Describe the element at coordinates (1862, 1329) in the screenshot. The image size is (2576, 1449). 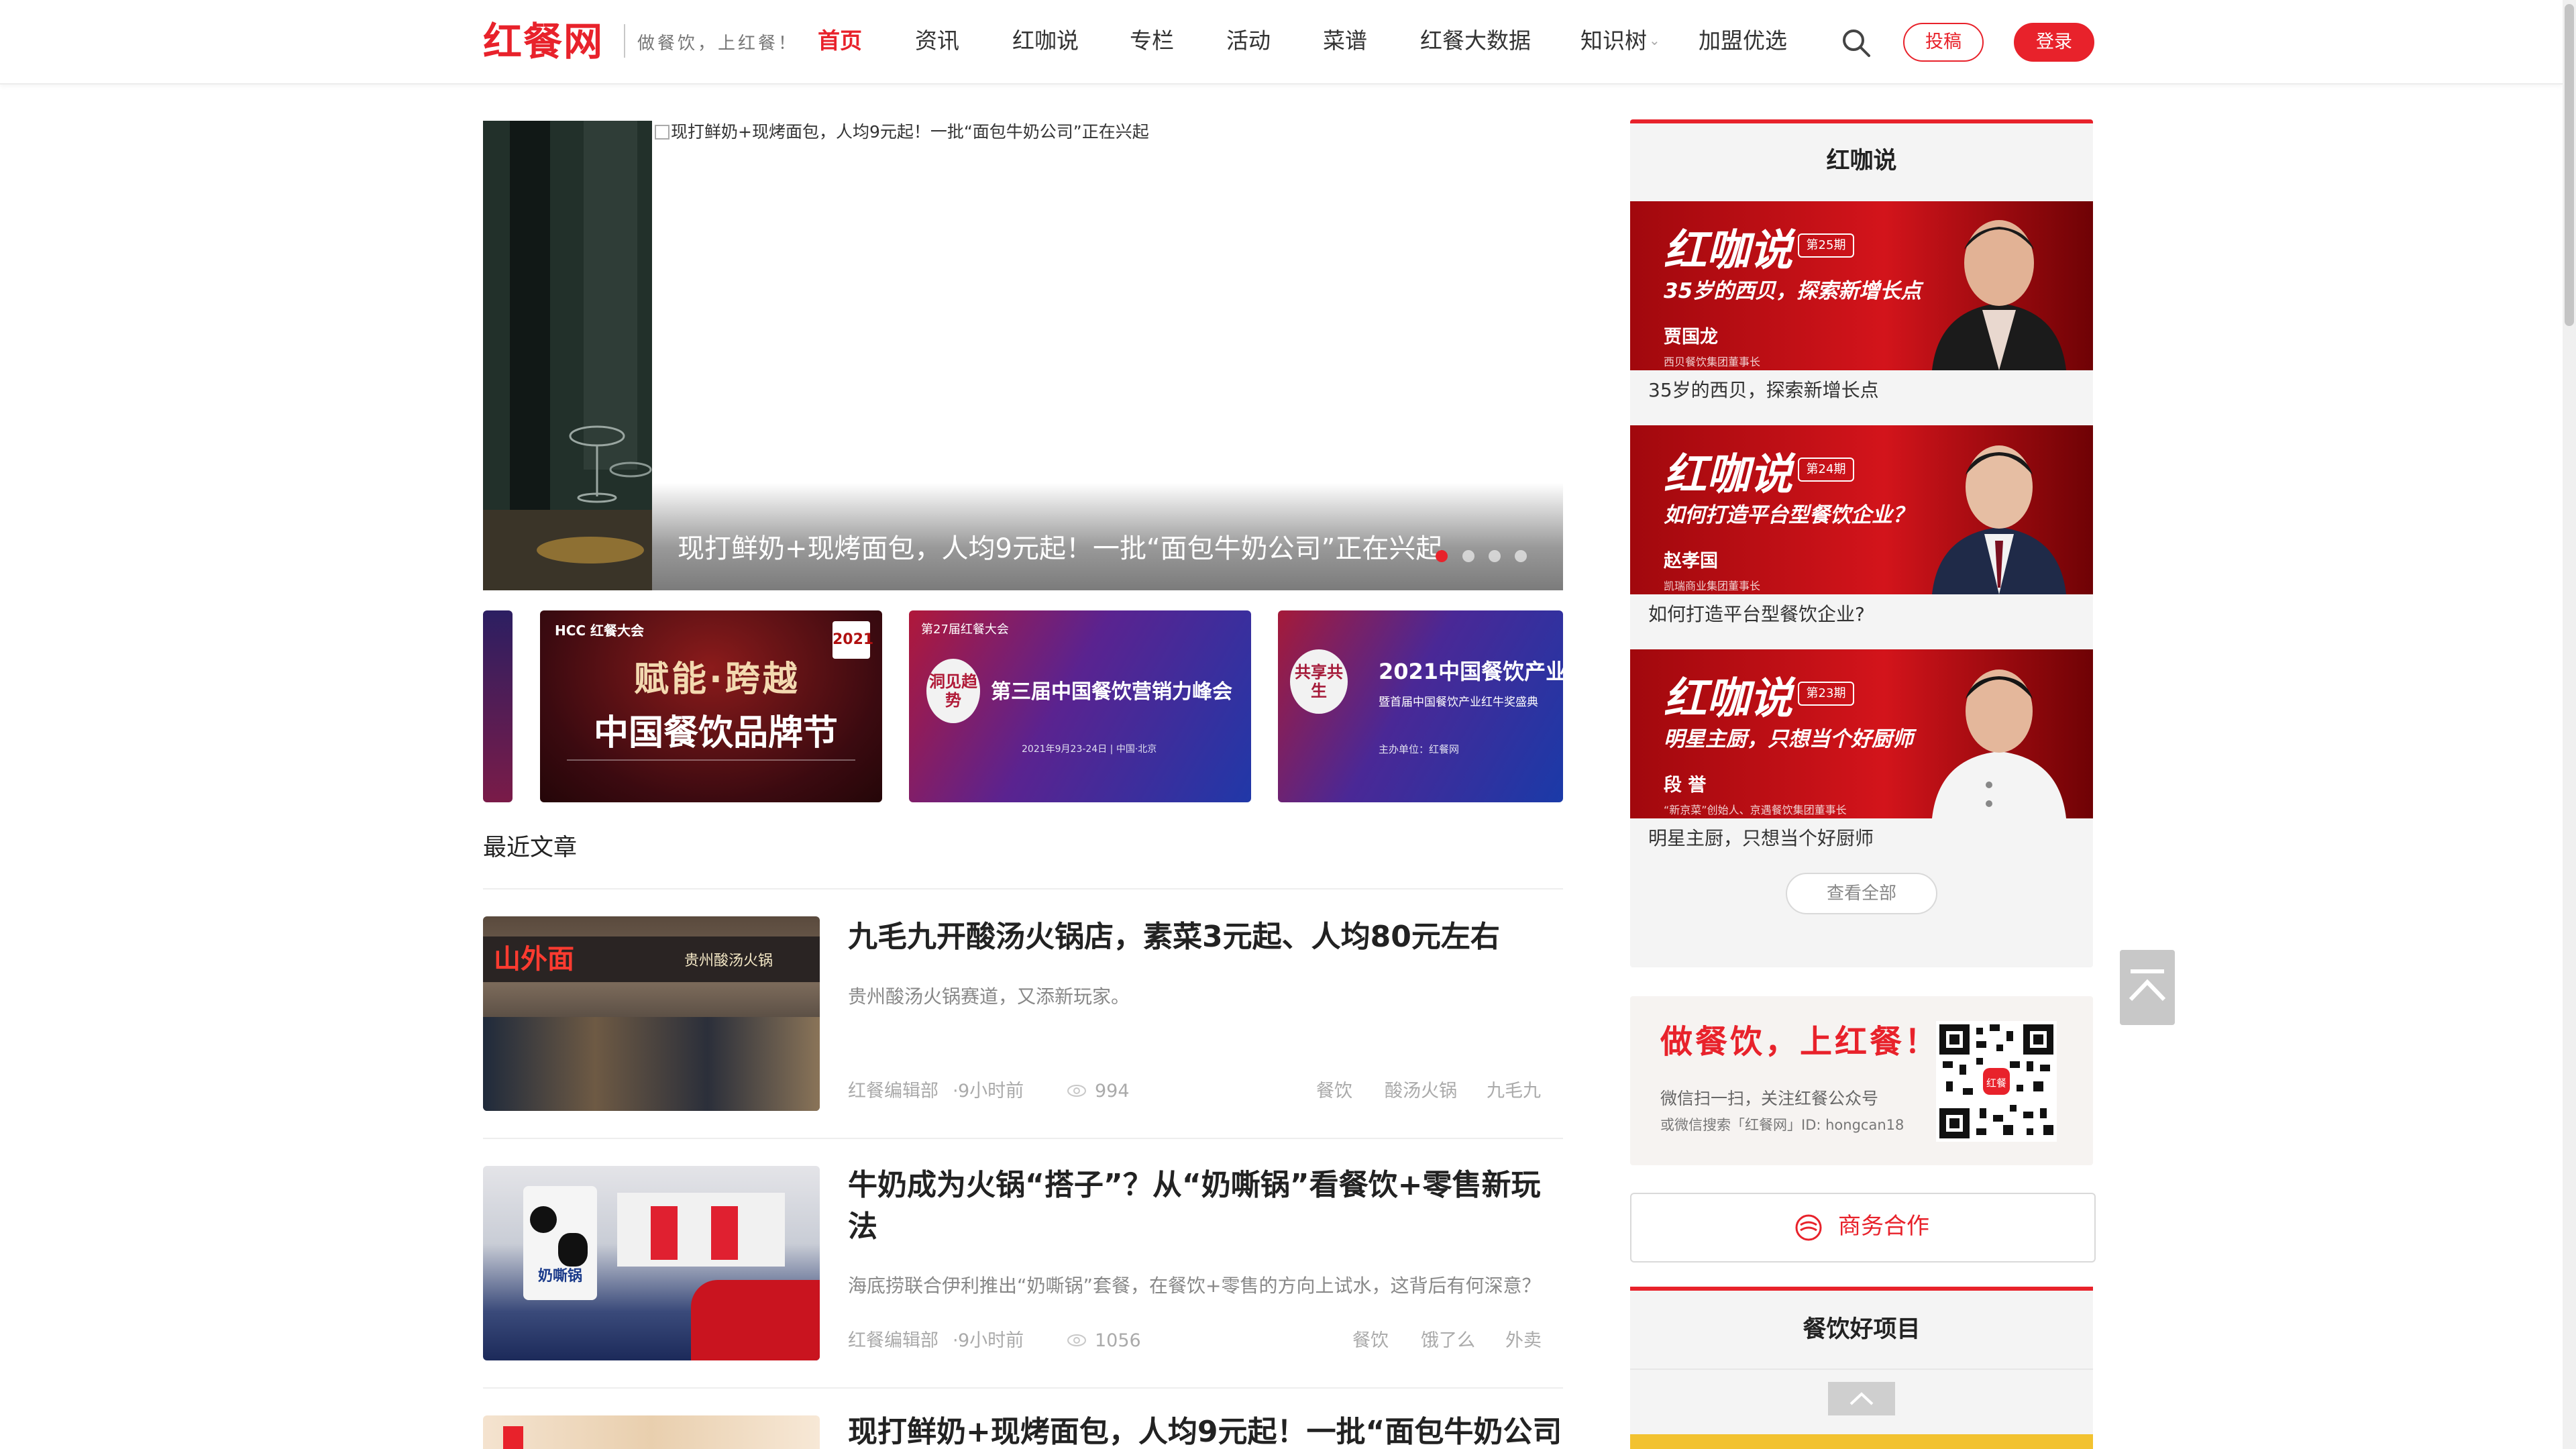
I see `sidebar-projects-title: 餐饮好项目` at that location.